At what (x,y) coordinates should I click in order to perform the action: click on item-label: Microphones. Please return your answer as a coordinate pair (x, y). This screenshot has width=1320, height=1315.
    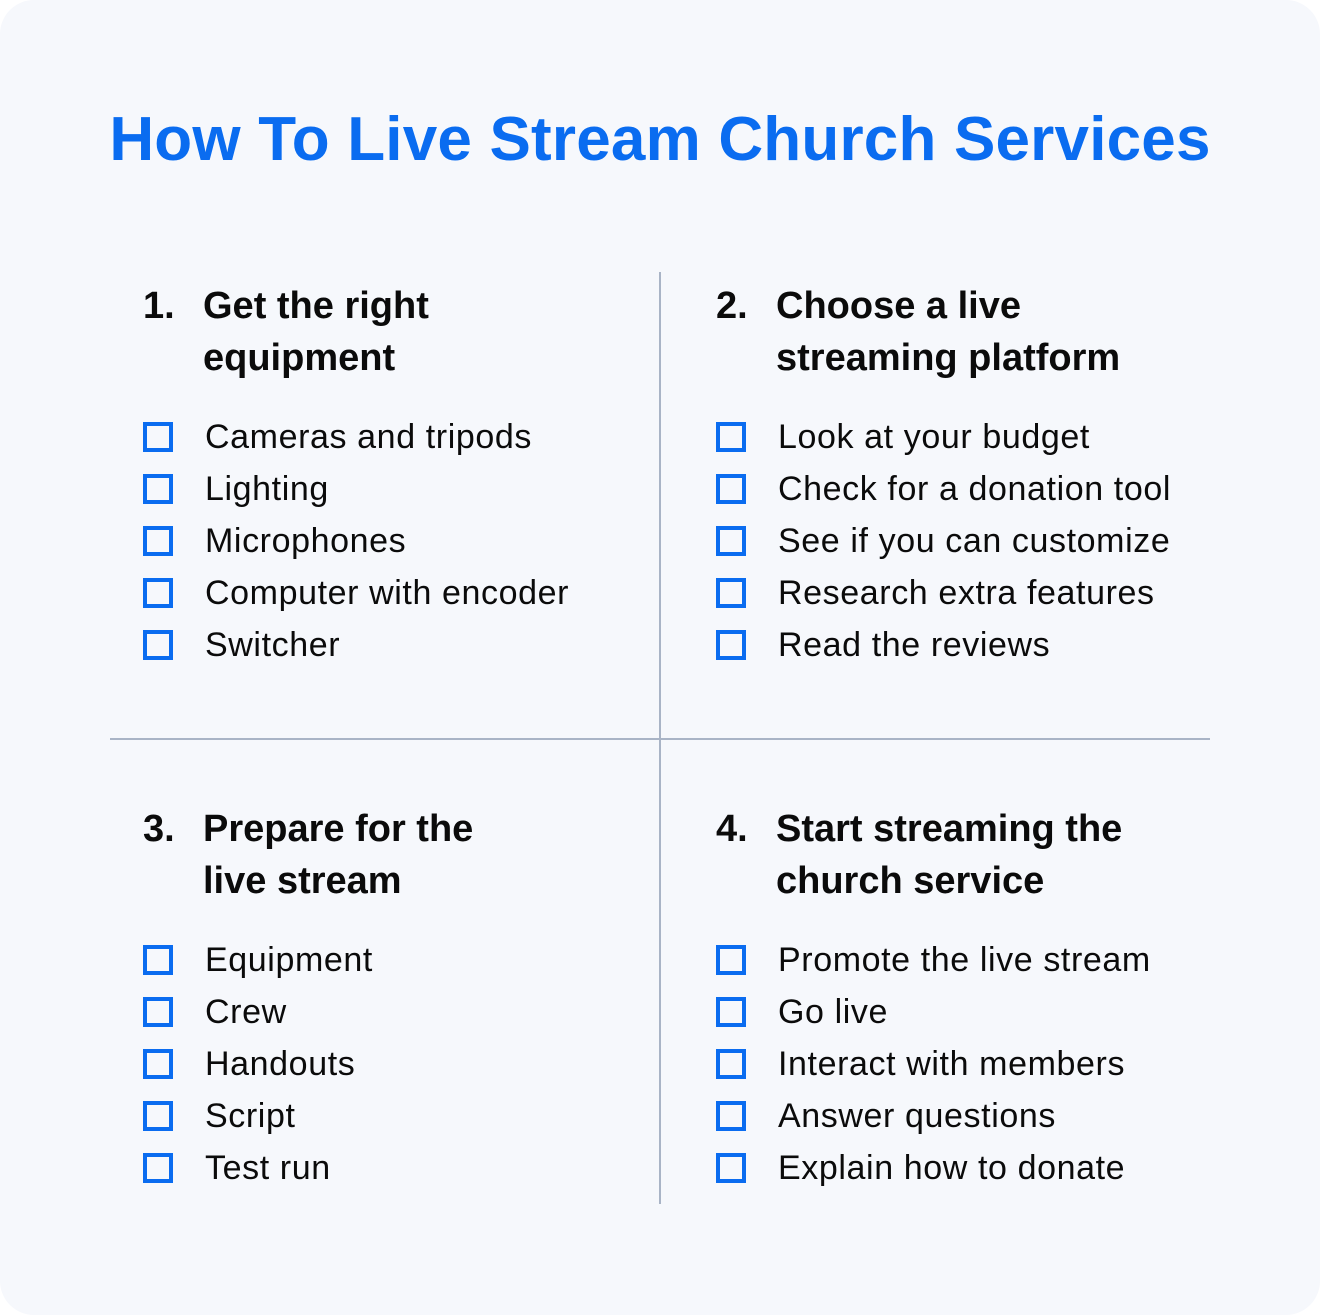
    Looking at the image, I should click on (306, 540).